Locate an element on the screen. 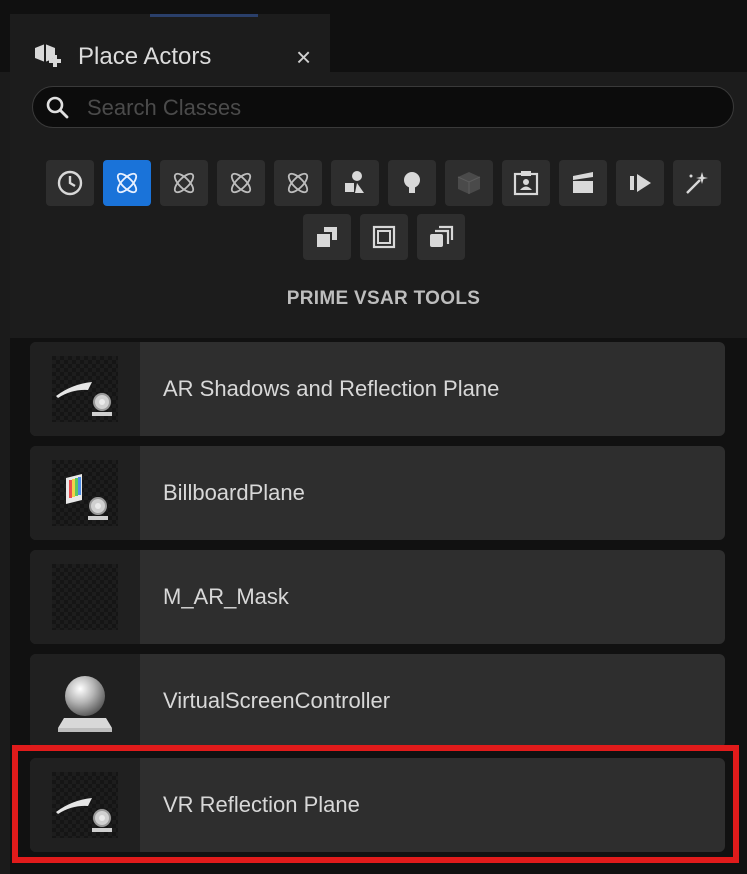  category-media is located at coordinates (640, 183).